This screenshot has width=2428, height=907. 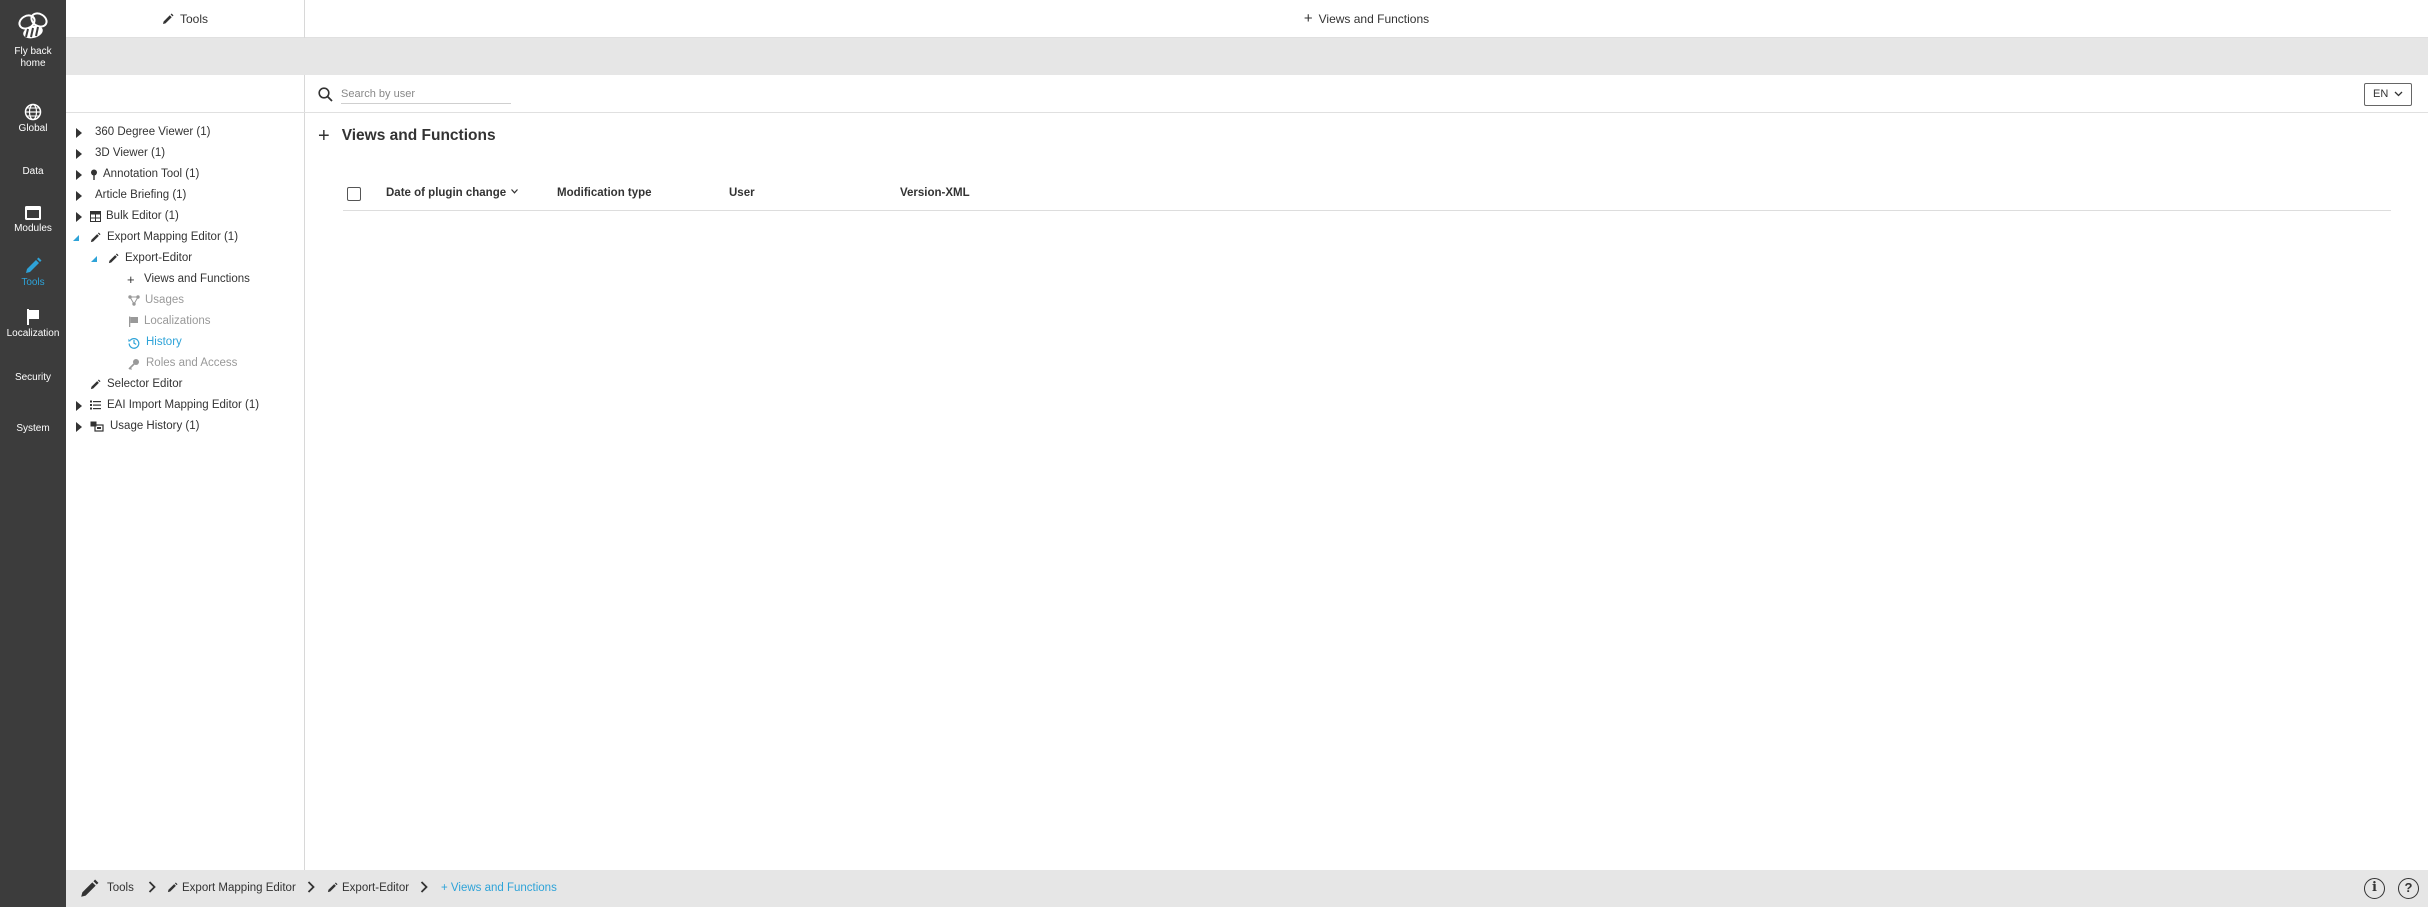 What do you see at coordinates (141, 195) in the screenshot?
I see `tree-item-label: Article Briefing (1)` at bounding box center [141, 195].